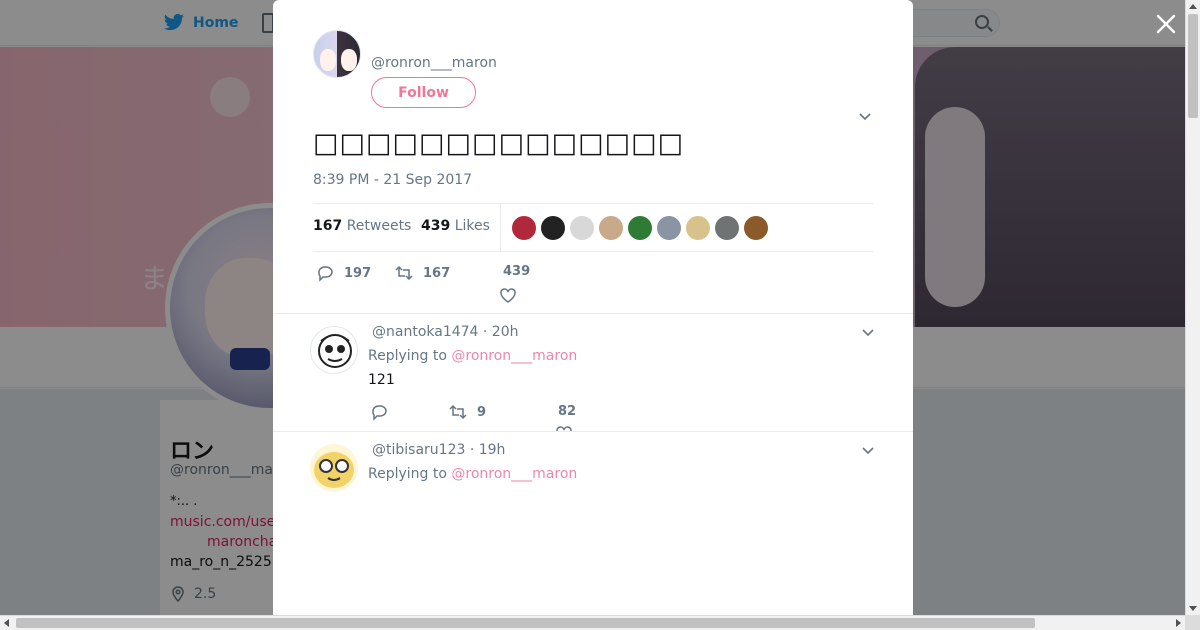 The image size is (1200, 630). What do you see at coordinates (6, 623) in the screenshot?
I see `scroll-left-arrow-icon` at bounding box center [6, 623].